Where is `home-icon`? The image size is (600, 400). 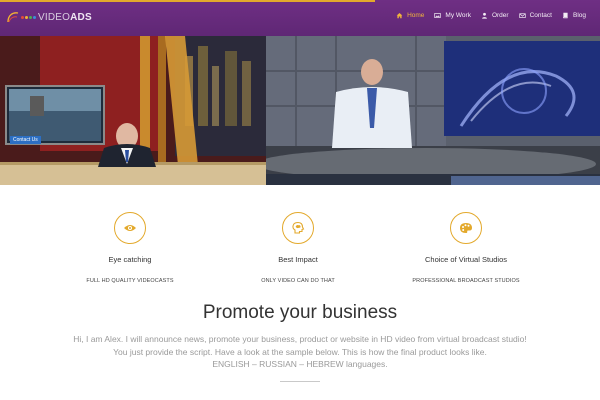 home-icon is located at coordinates (399, 16).